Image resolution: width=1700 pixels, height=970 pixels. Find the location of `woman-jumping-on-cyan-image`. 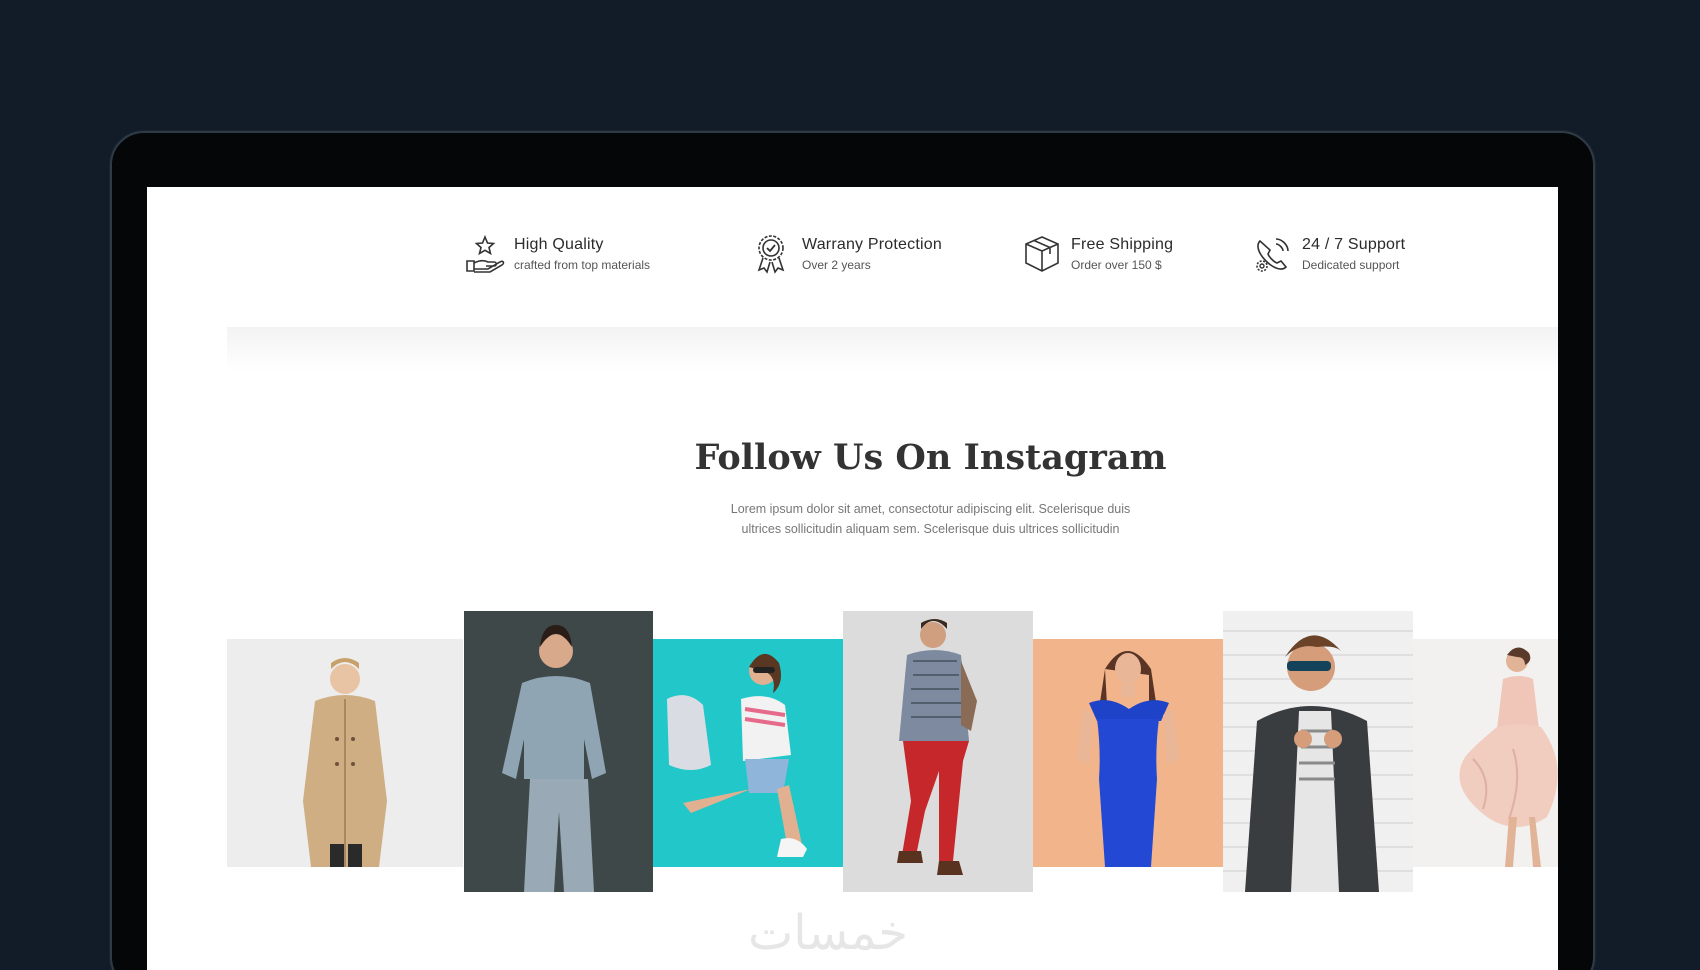

woman-jumping-on-cyan-image is located at coordinates (748, 753).